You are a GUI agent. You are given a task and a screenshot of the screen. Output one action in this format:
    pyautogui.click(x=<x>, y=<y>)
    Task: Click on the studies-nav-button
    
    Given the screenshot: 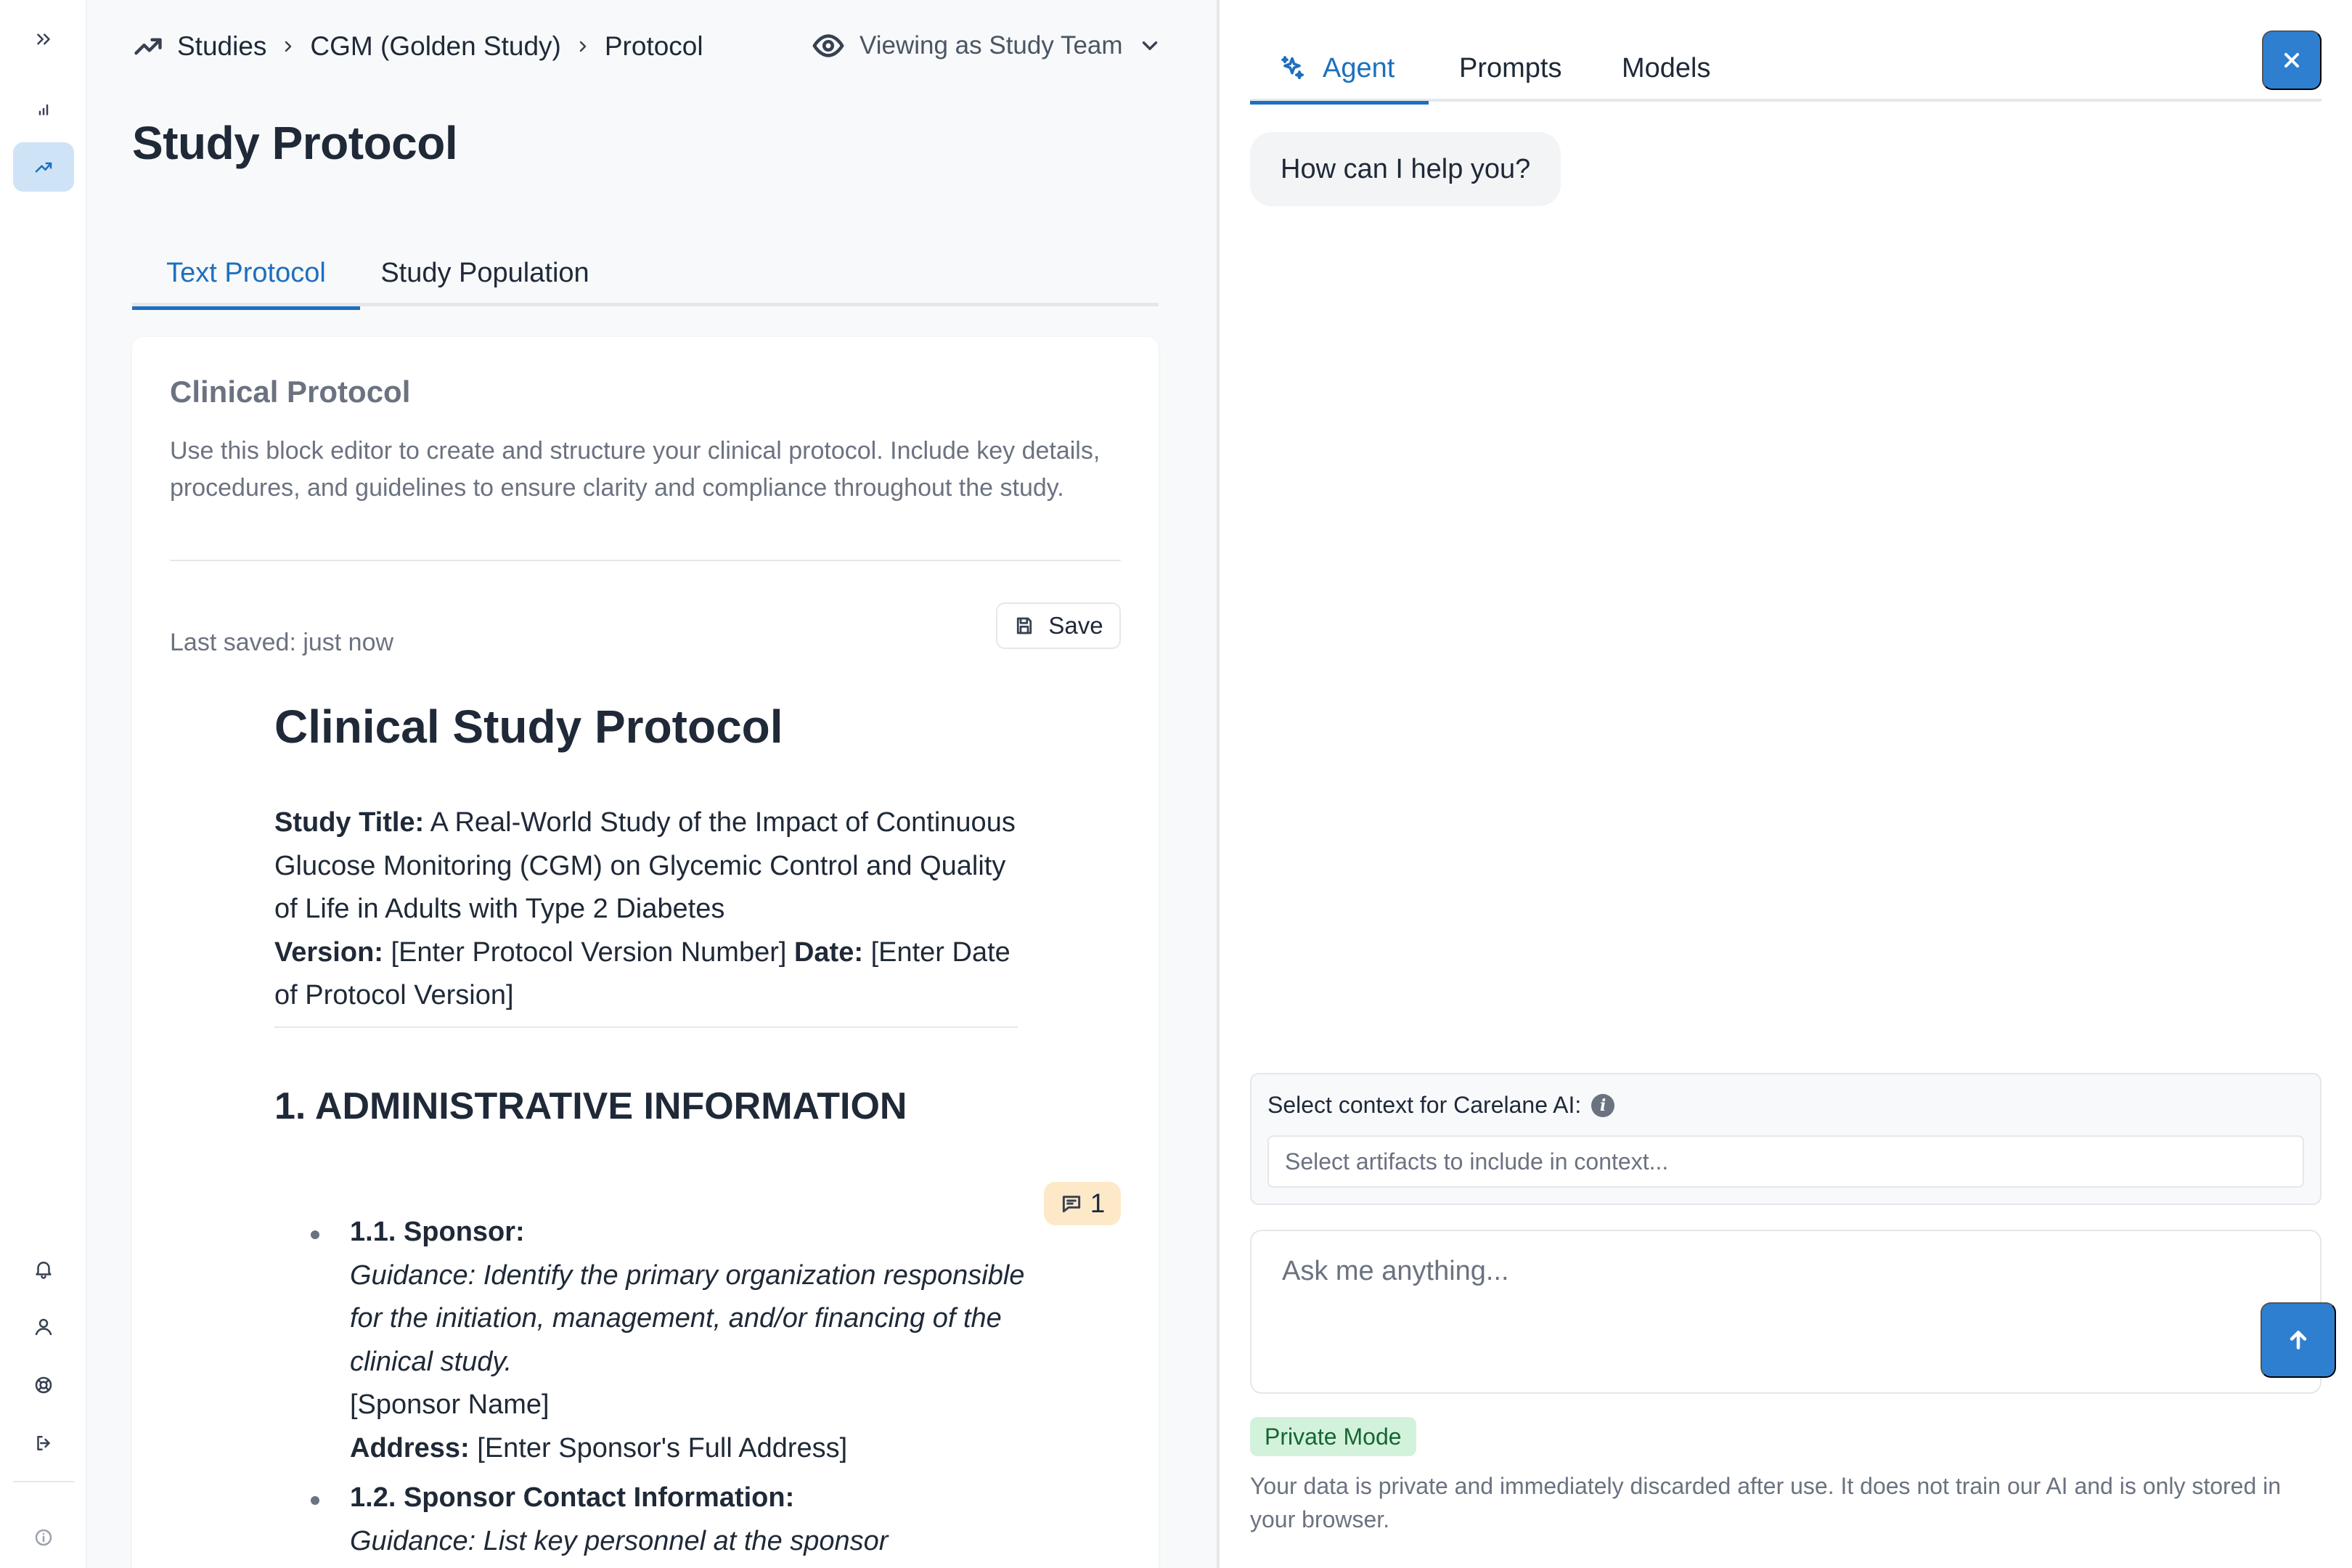 What is the action you would take?
    pyautogui.click(x=44, y=167)
    